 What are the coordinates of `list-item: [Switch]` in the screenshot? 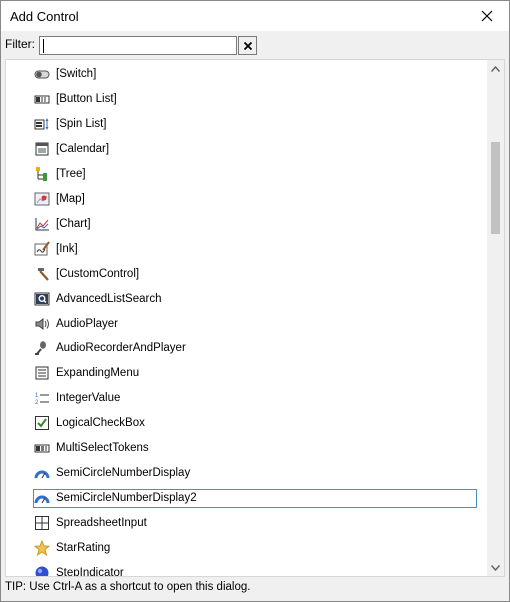 It's located at (247, 74).